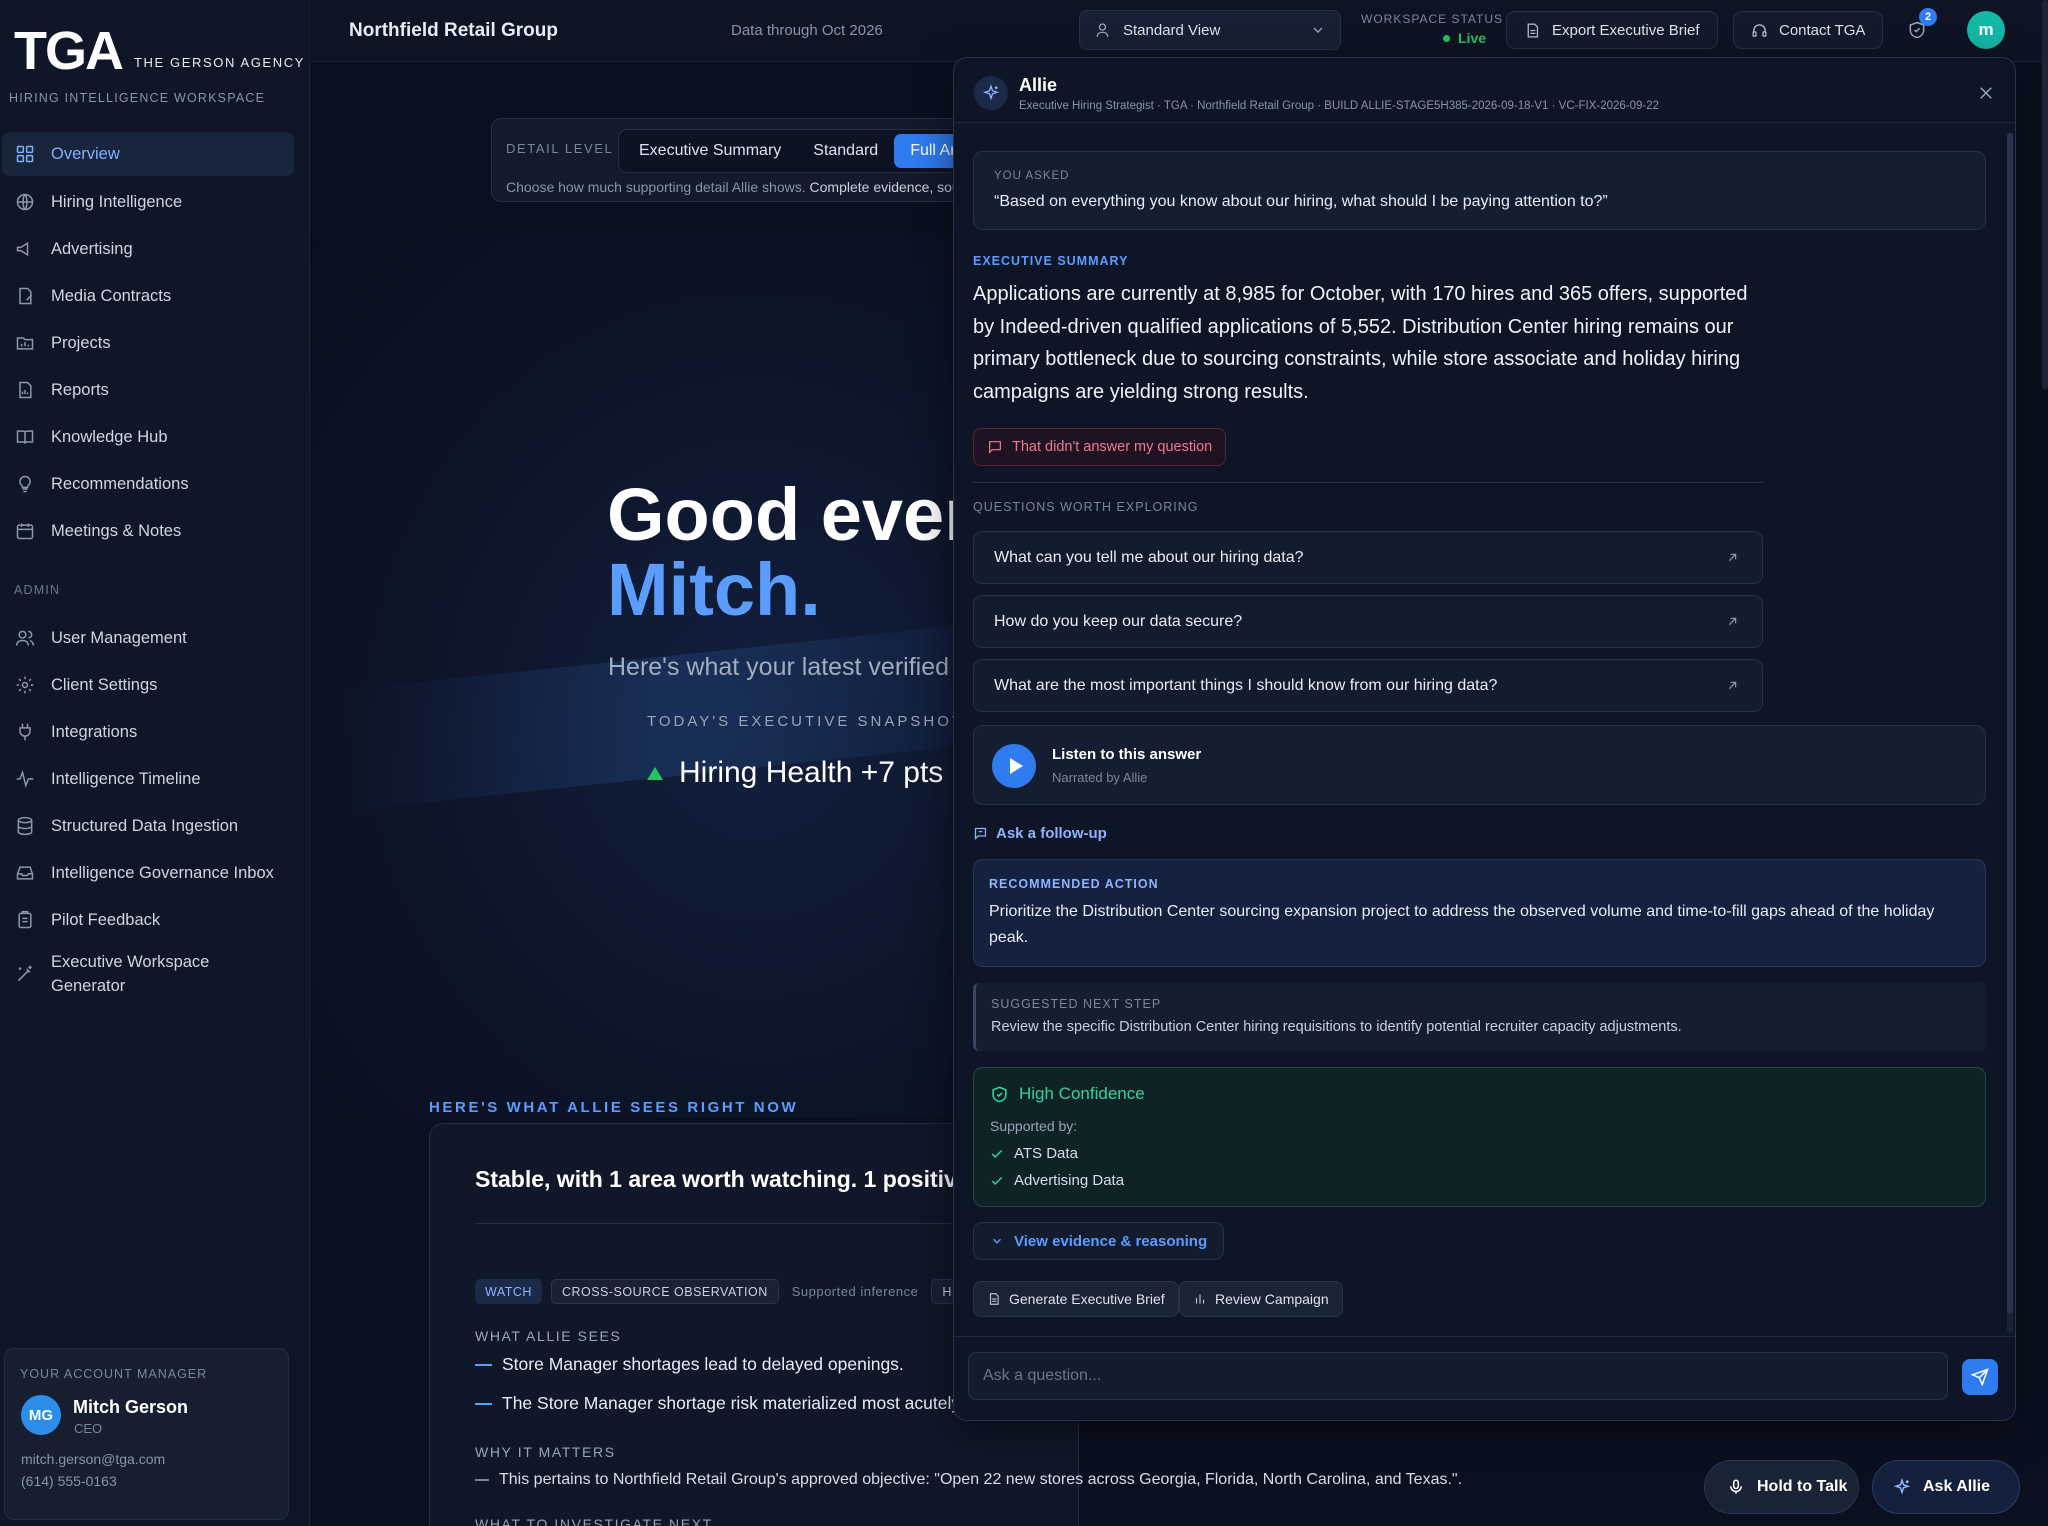 This screenshot has height=1526, width=2048. I want to click on close-icon, so click(1986, 93).